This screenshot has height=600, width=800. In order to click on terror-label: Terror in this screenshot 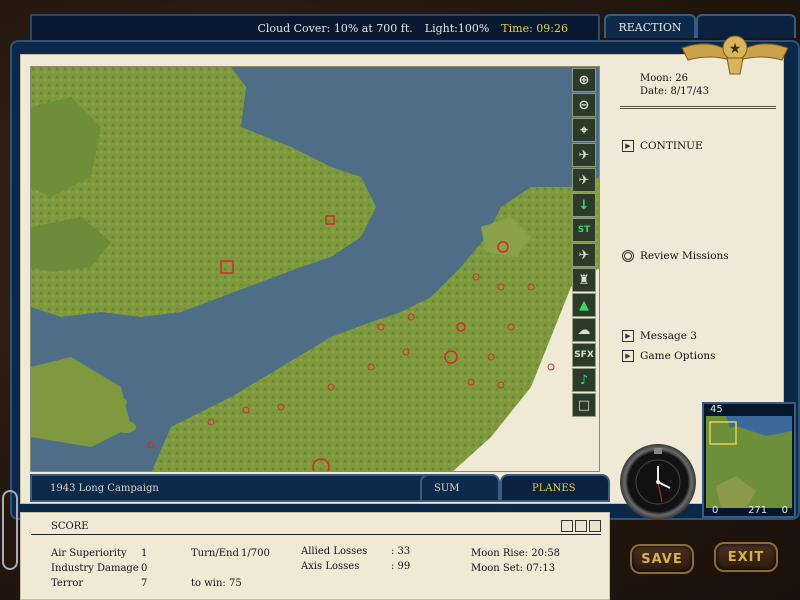, I will do `click(67, 583)`.